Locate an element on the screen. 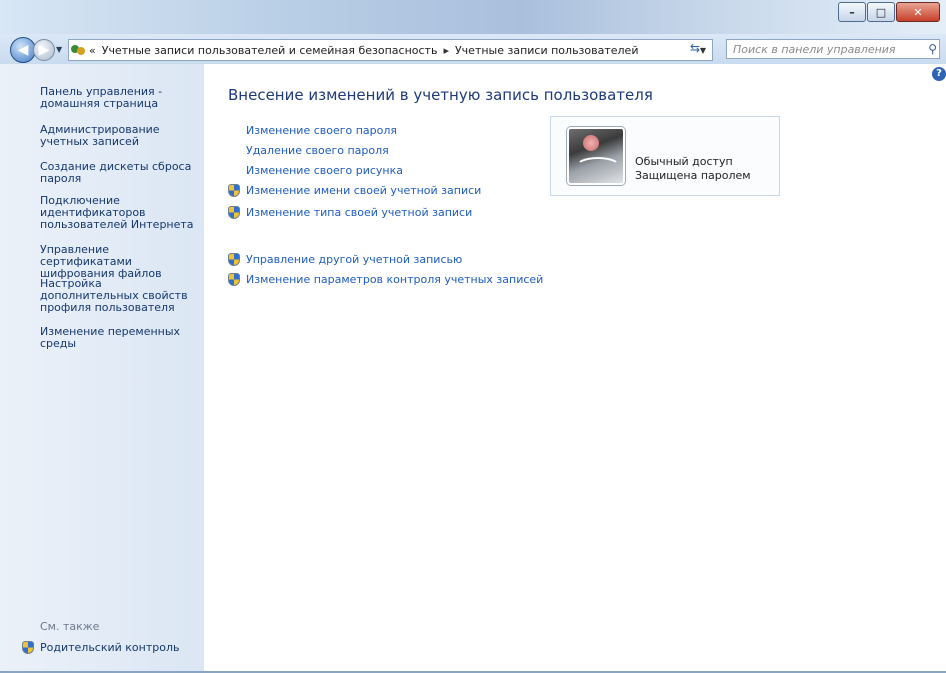 This screenshot has height=673, width=946. breadcrumb-item: Учетные записи пользователей is located at coordinates (547, 50).